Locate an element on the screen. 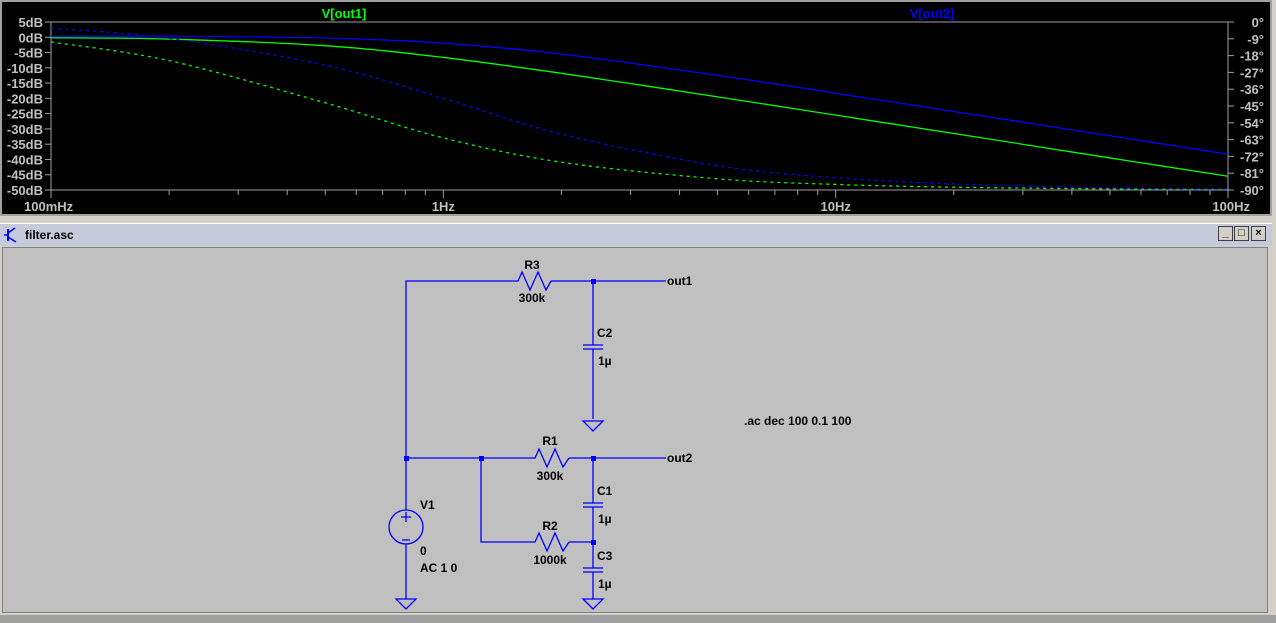 This screenshot has width=1276, height=623. spice-directive: .ac dec 100 0.1 100 is located at coordinates (798, 421).